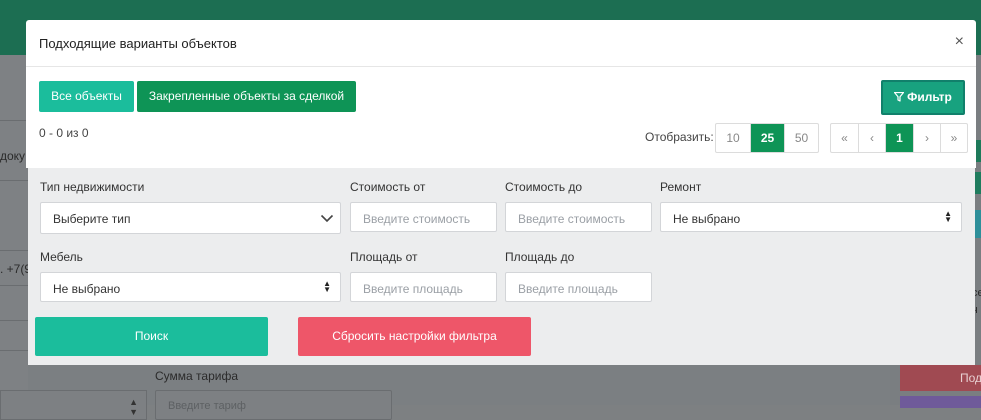 The width and height of the screenshot is (981, 420). Describe the element at coordinates (959, 42) in the screenshot. I see `close-icon: ×` at that location.